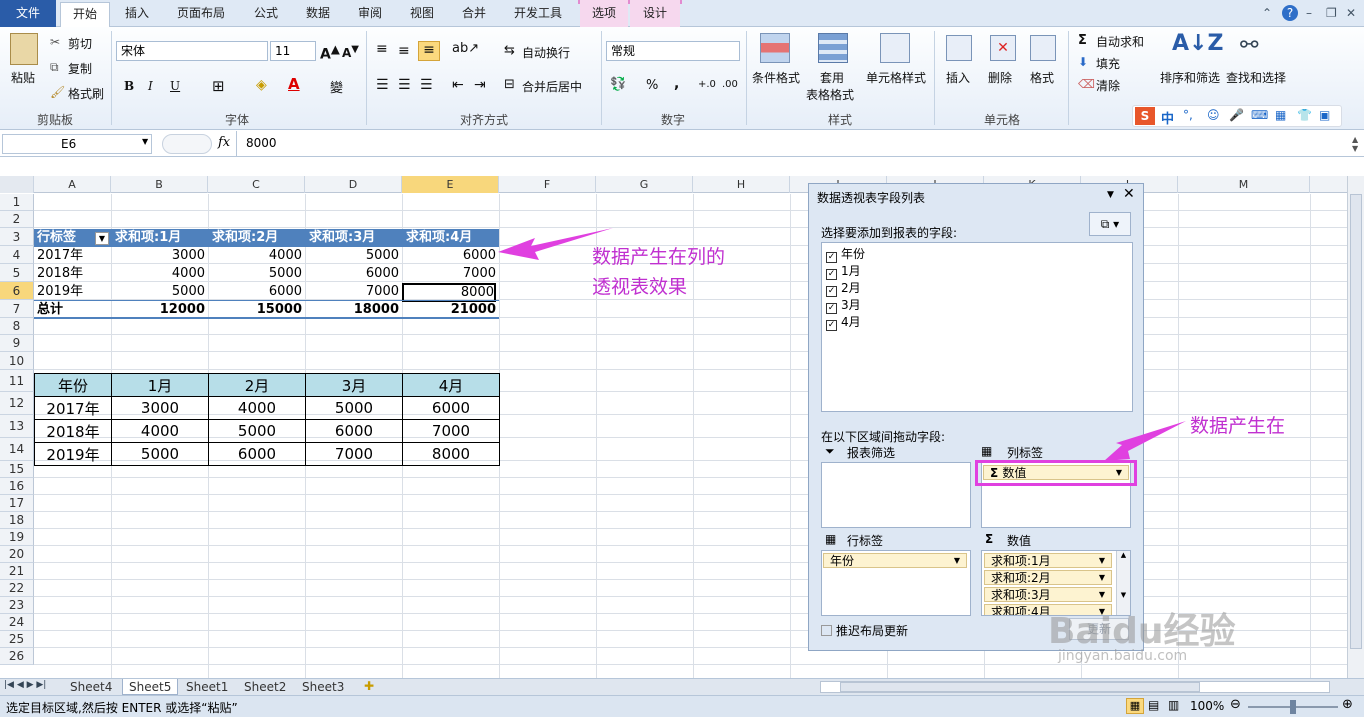 Image resolution: width=1364 pixels, height=717 pixels. I want to click on source-header: 4月, so click(451, 385).